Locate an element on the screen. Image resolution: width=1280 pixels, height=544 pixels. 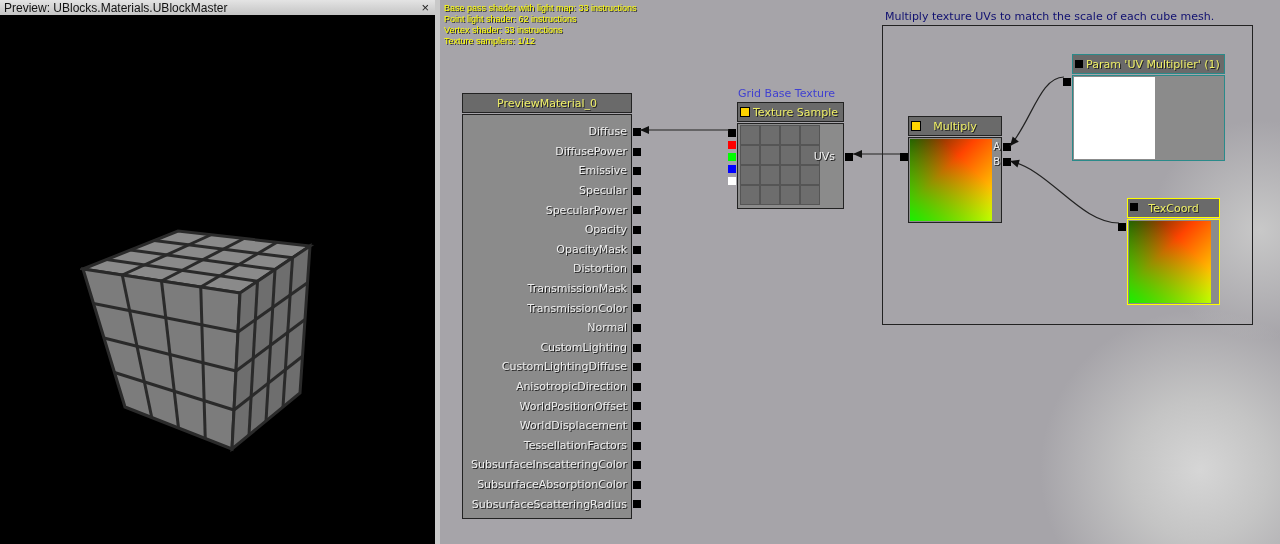
input-label: SubsurfaceAbsorptionColor is located at coordinates (552, 484).